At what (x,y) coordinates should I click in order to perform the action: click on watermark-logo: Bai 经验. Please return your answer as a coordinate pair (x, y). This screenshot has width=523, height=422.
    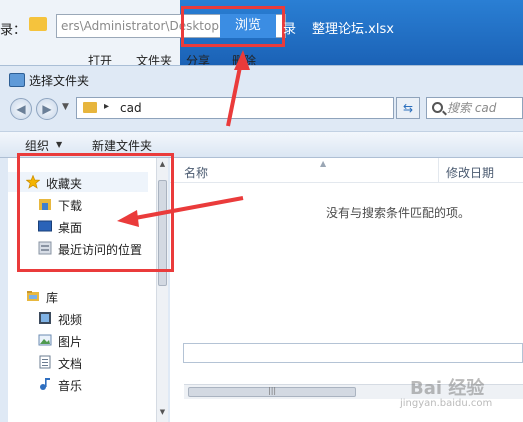
    Looking at the image, I should click on (447, 388).